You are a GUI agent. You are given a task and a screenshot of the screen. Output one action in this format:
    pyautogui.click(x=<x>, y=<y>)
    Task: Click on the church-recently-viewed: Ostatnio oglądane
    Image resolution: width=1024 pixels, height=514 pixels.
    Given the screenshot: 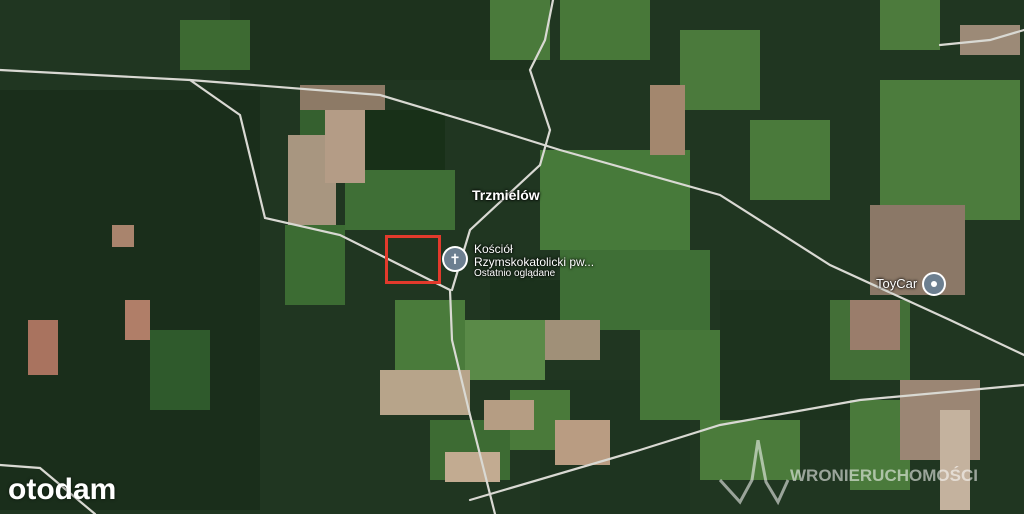 What is the action you would take?
    pyautogui.click(x=515, y=273)
    